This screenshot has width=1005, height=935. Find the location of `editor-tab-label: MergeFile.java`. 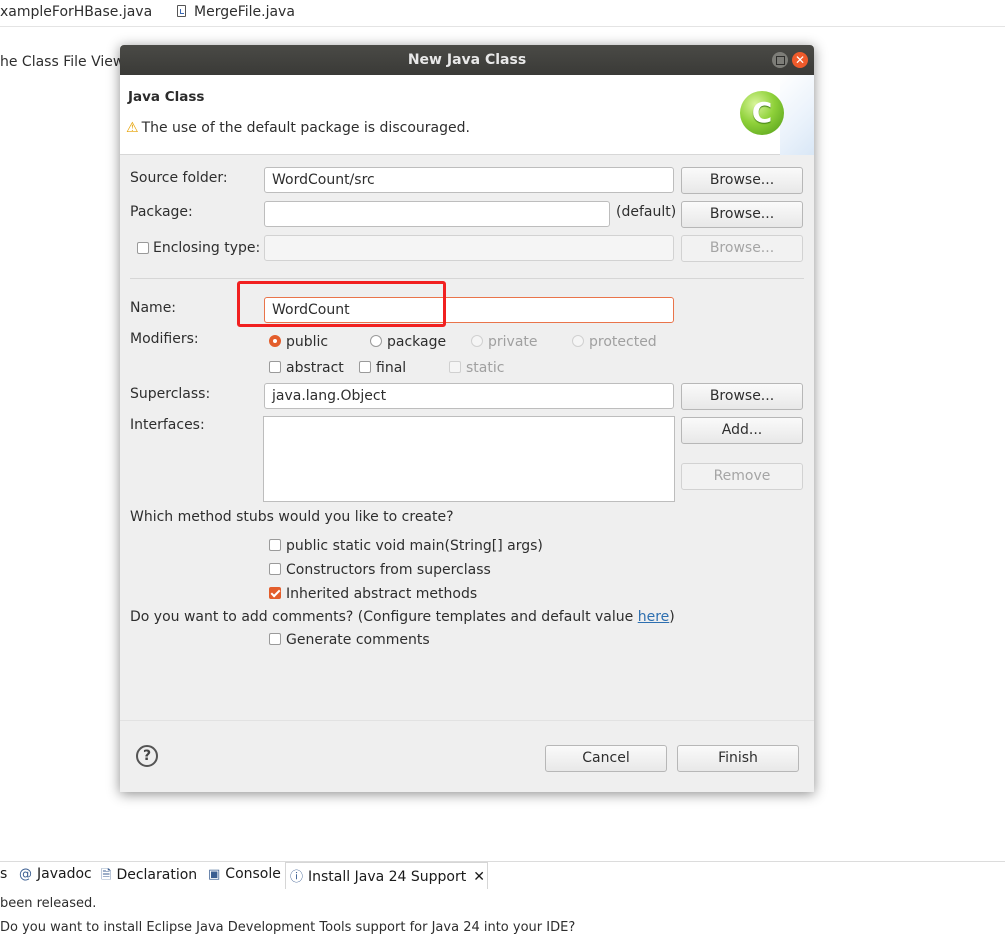

editor-tab-label: MergeFile.java is located at coordinates (244, 12).